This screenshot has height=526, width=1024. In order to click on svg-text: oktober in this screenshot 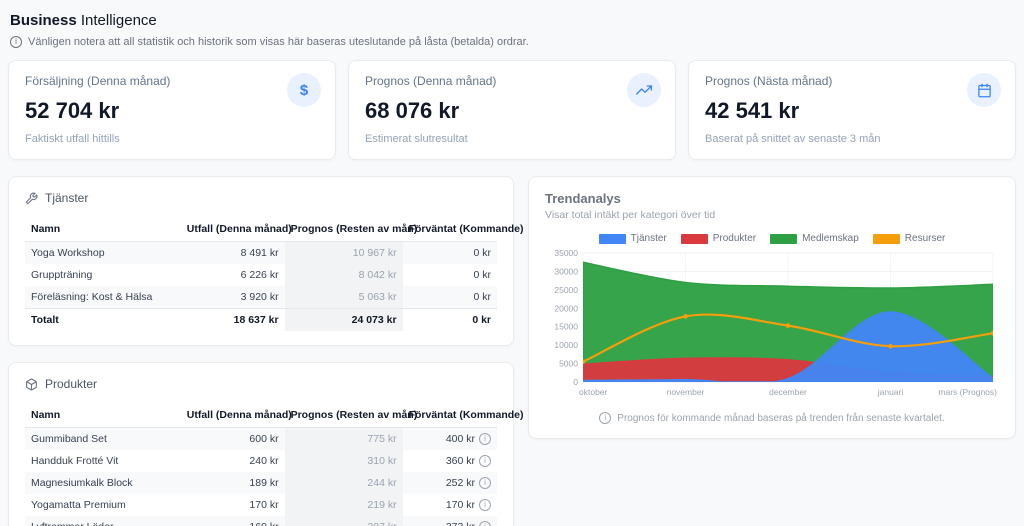, I will do `click(593, 392)`.